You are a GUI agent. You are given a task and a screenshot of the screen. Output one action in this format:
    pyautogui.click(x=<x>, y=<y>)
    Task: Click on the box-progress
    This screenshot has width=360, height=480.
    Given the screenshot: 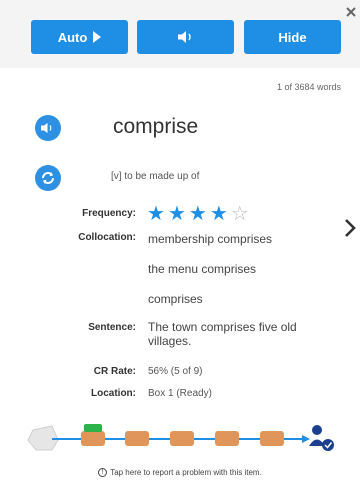 What is the action you would take?
    pyautogui.click(x=180, y=437)
    